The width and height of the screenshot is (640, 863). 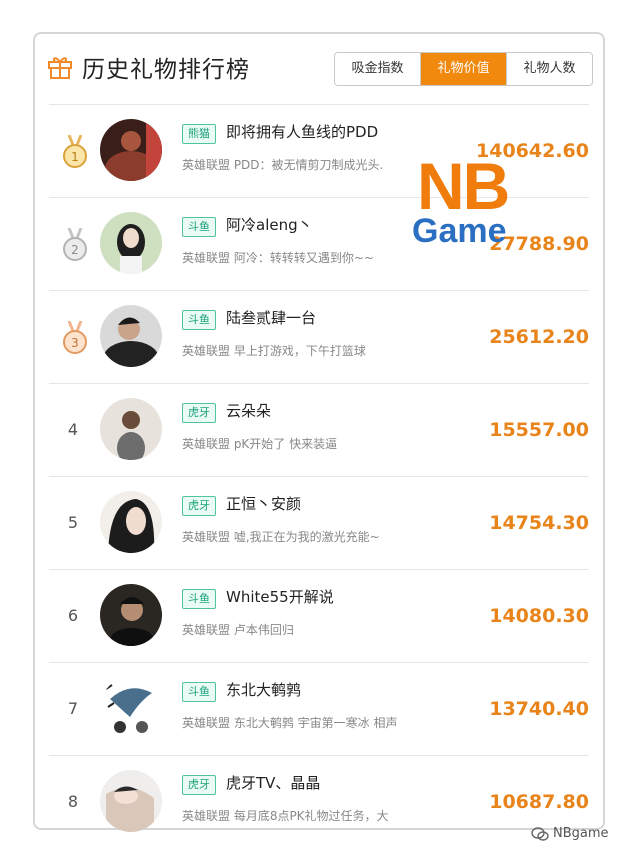 I want to click on stream-description: 英雄联盟 pK开始了 快来装逼, so click(x=260, y=444).